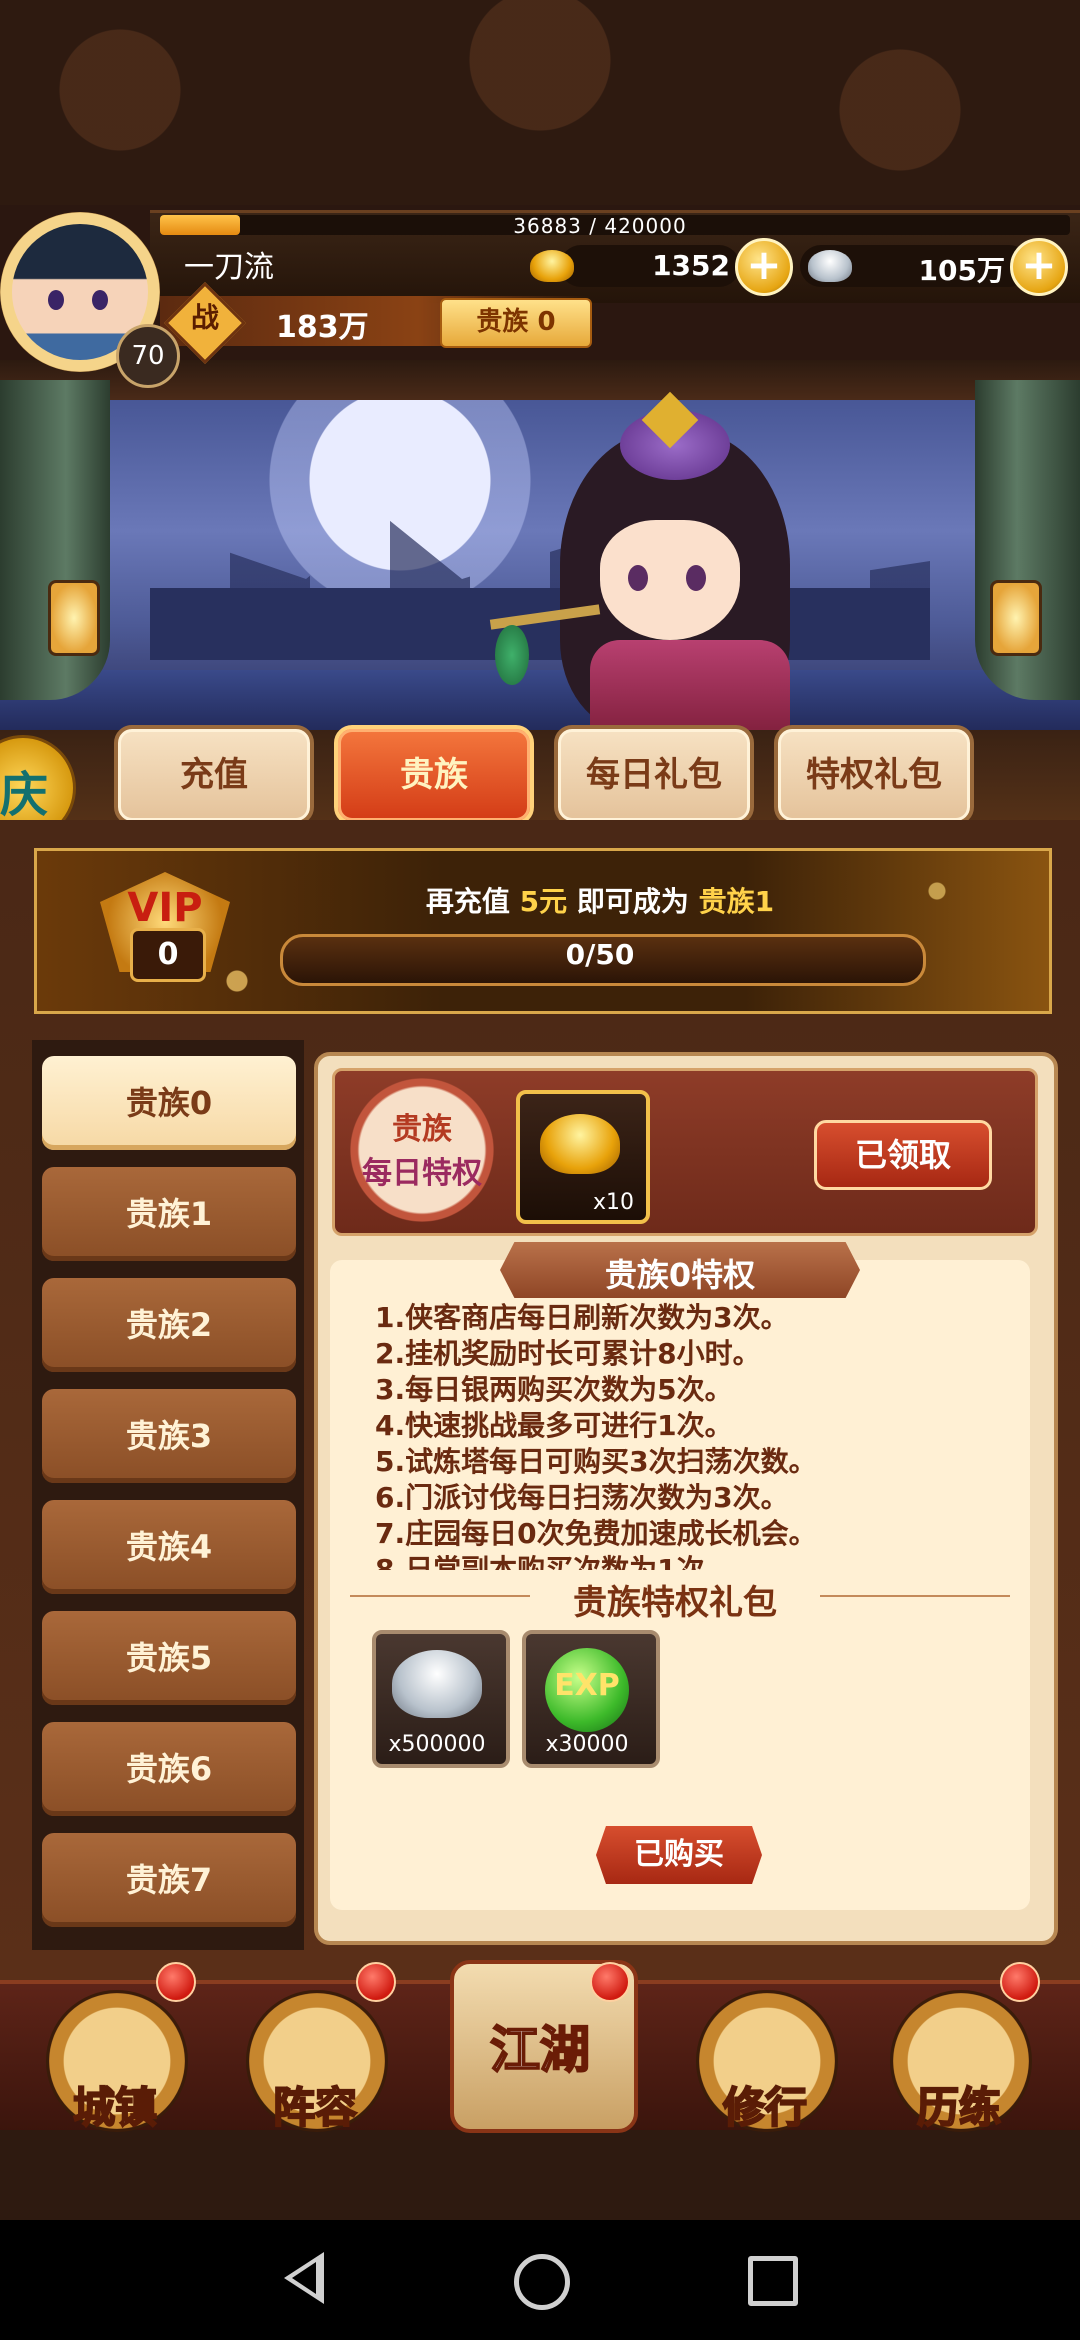 The width and height of the screenshot is (1080, 2340). What do you see at coordinates (169, 1436) in the screenshot?
I see `noble-level-item: 贵族3` at bounding box center [169, 1436].